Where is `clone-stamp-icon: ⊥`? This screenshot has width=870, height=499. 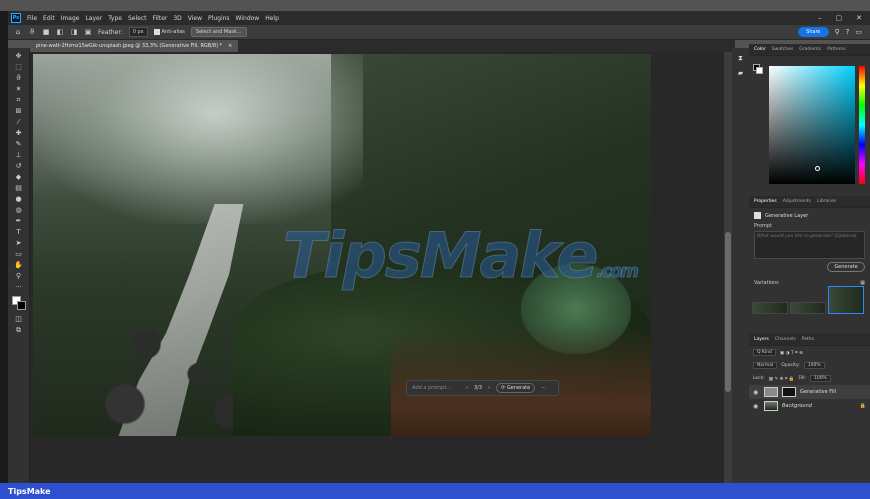 clone-stamp-icon: ⊥ is located at coordinates (19, 155).